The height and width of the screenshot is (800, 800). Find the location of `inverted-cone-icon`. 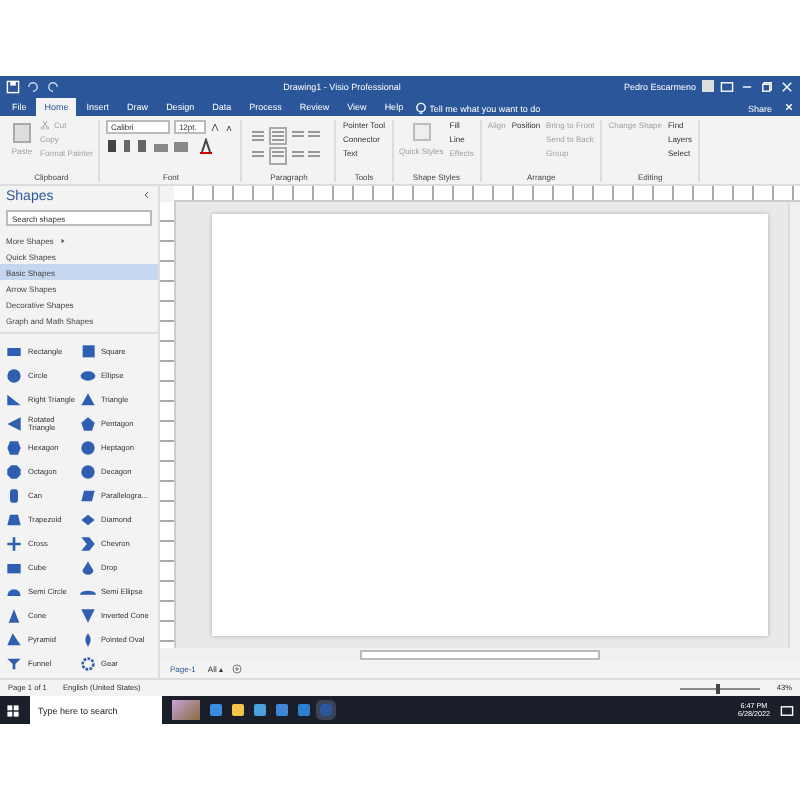

inverted-cone-icon is located at coordinates (87, 616).